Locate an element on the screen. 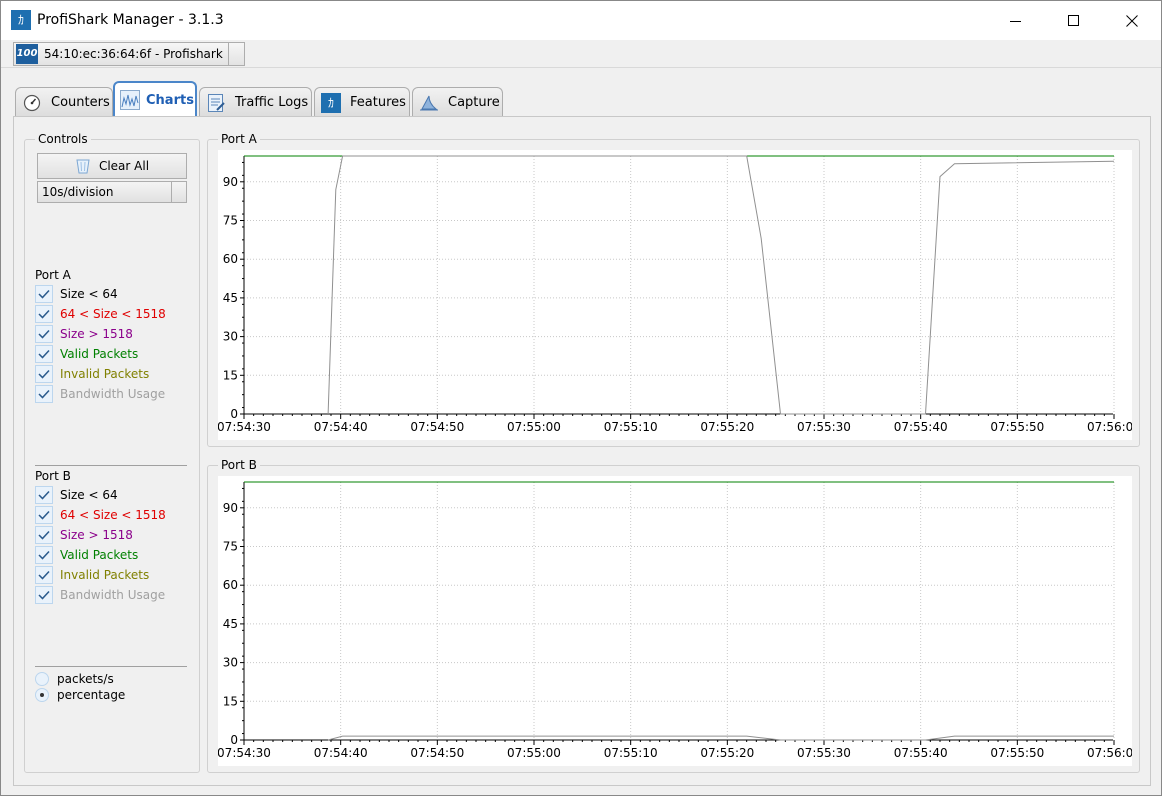  port-b-chart-title: Port B is located at coordinates (239, 465).